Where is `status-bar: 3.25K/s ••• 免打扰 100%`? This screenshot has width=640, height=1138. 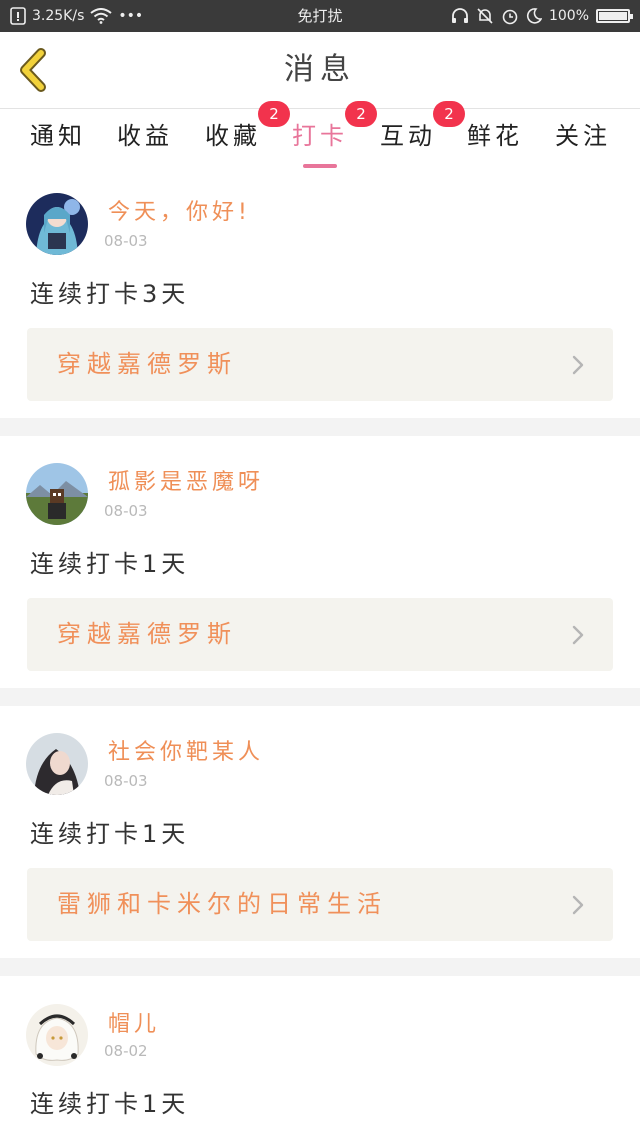 status-bar: 3.25K/s ••• 免打扰 100% is located at coordinates (320, 16).